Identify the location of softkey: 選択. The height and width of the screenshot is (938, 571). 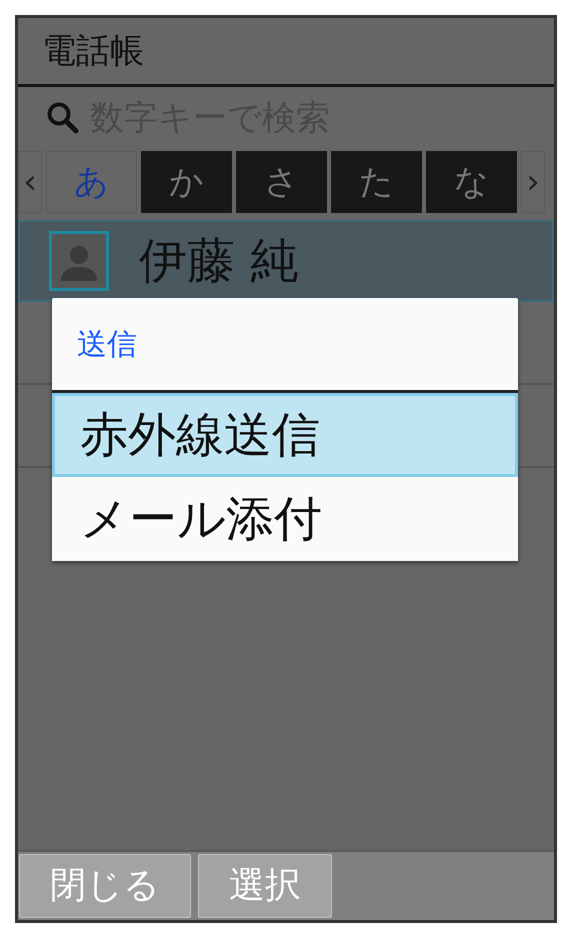
(265, 886).